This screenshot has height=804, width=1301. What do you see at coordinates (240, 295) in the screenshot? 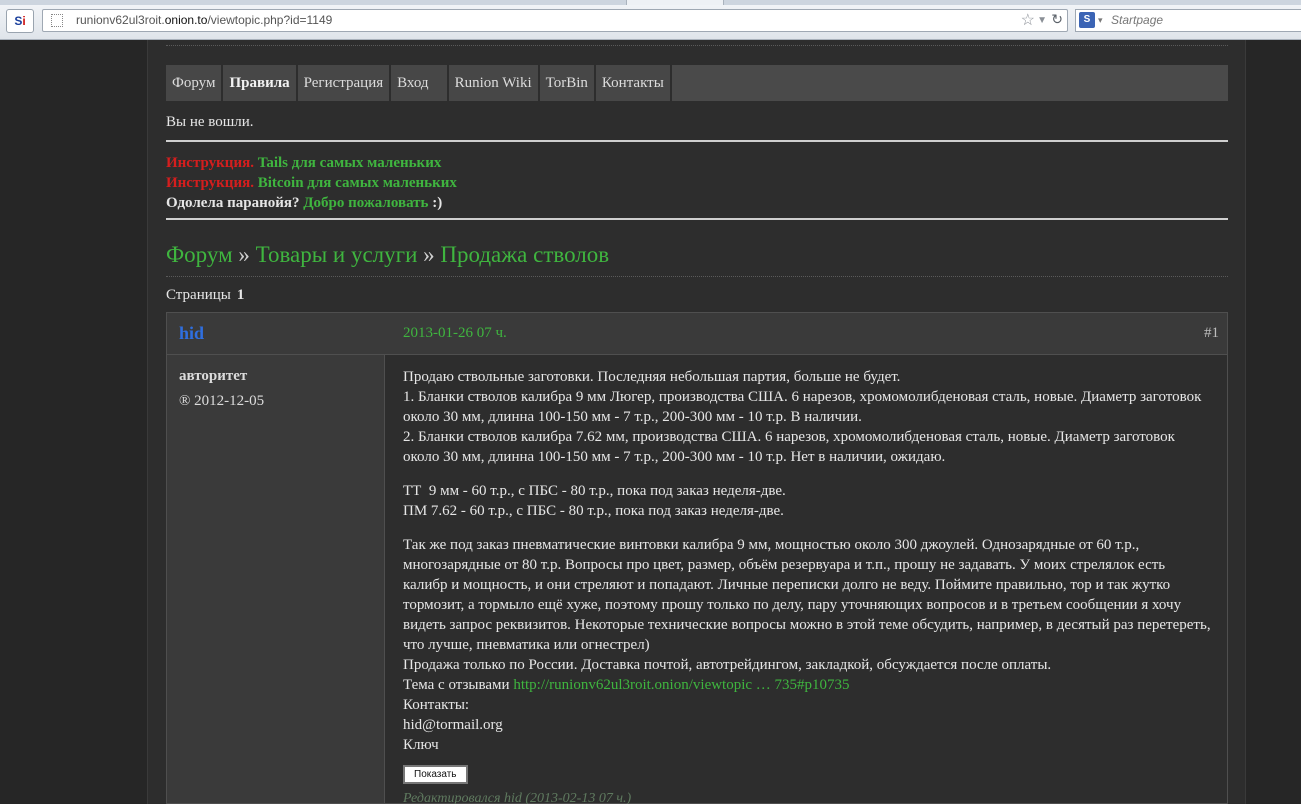
I see `current-page: 1` at bounding box center [240, 295].